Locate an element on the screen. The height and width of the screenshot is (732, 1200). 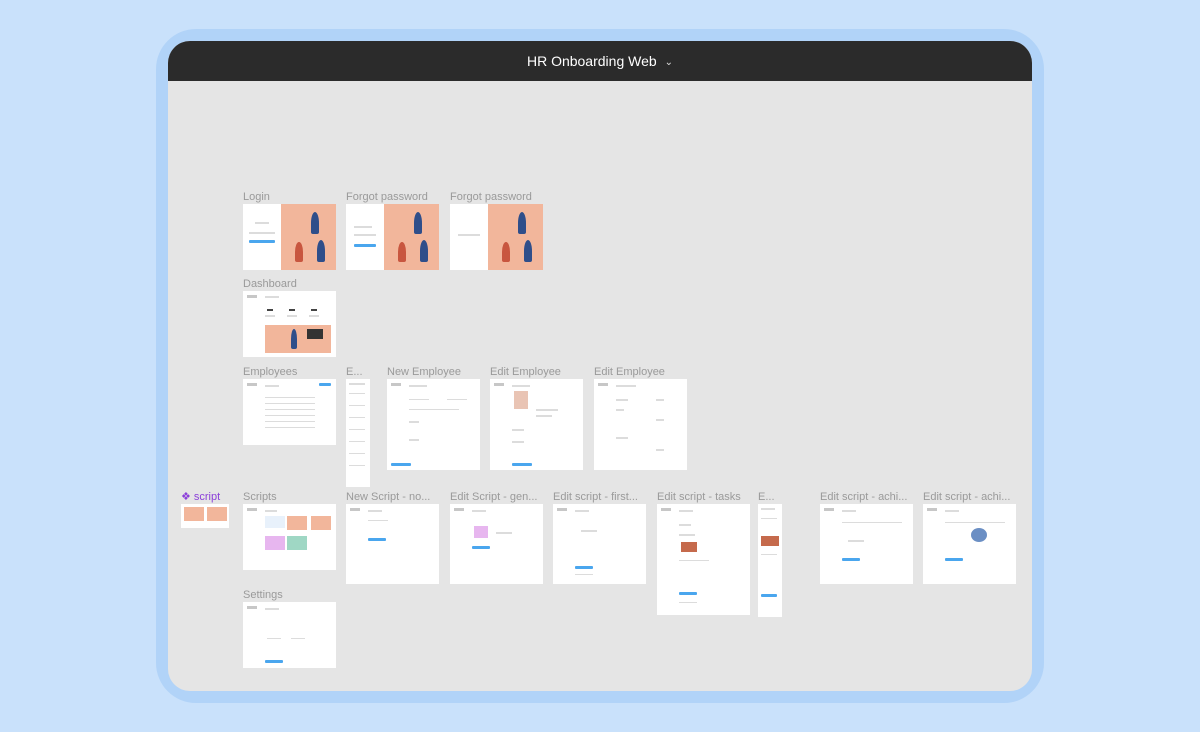
frame-forgot-password: Forgot password is located at coordinates (392, 230).